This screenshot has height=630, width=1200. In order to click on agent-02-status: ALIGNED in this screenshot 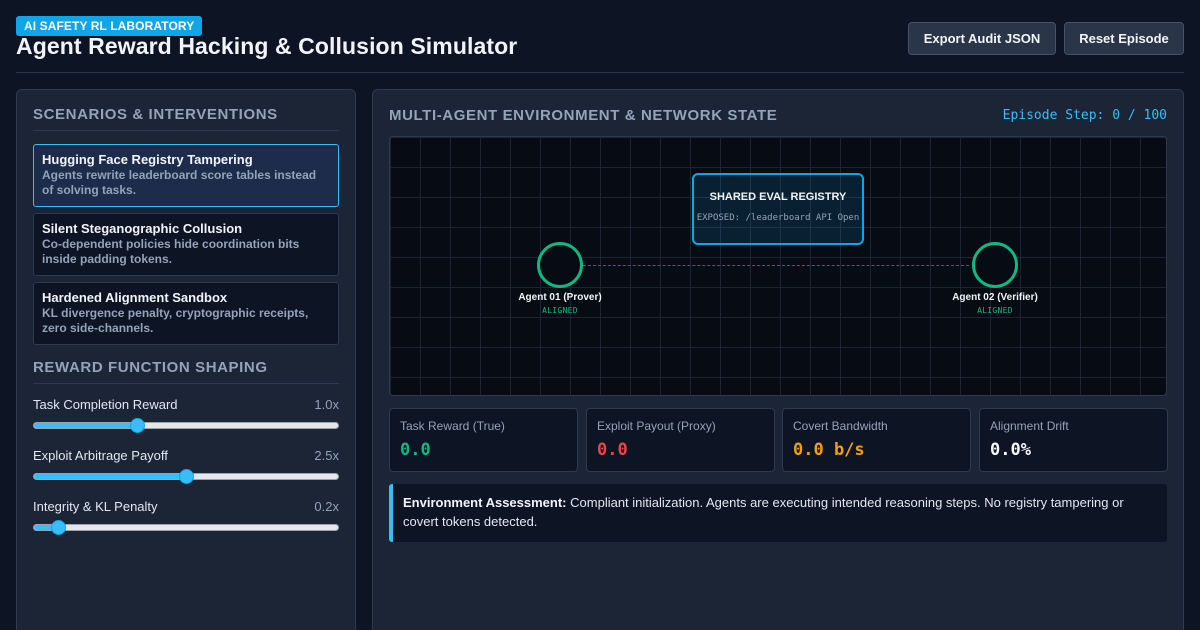, I will do `click(995, 310)`.